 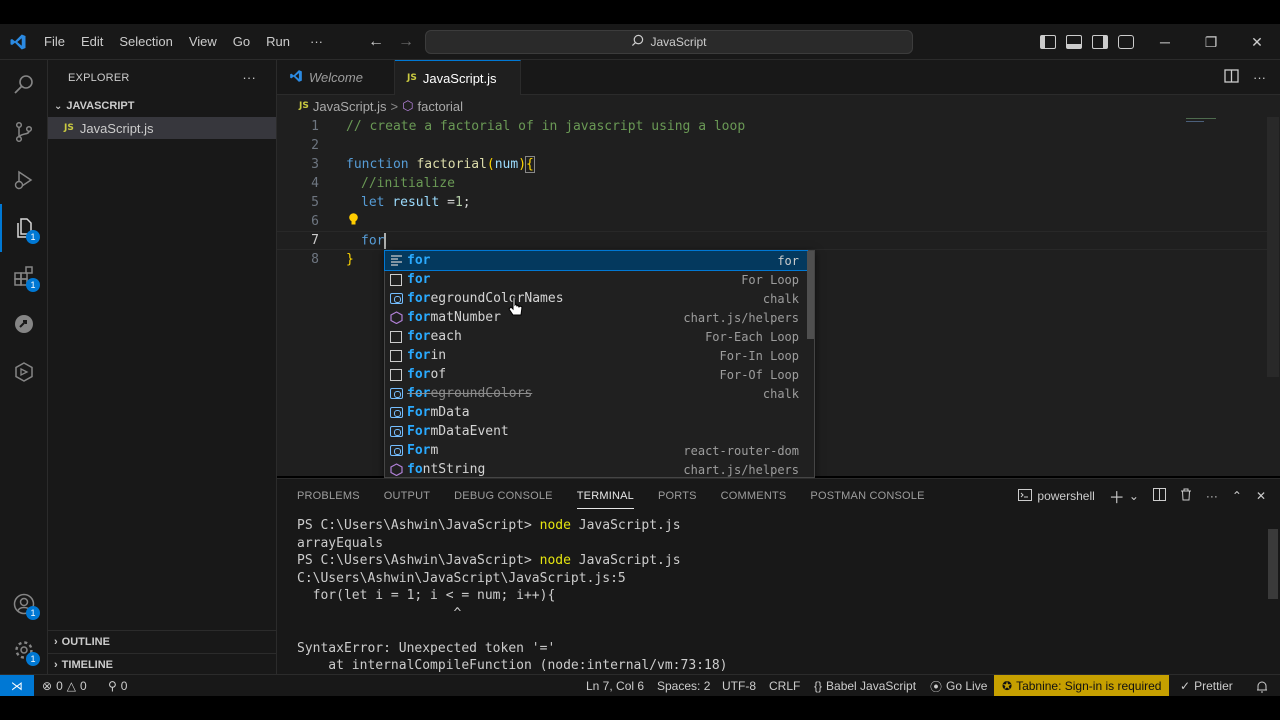 What do you see at coordinates (596, 279) in the screenshot?
I see `suggestion-item: for For Loop` at bounding box center [596, 279].